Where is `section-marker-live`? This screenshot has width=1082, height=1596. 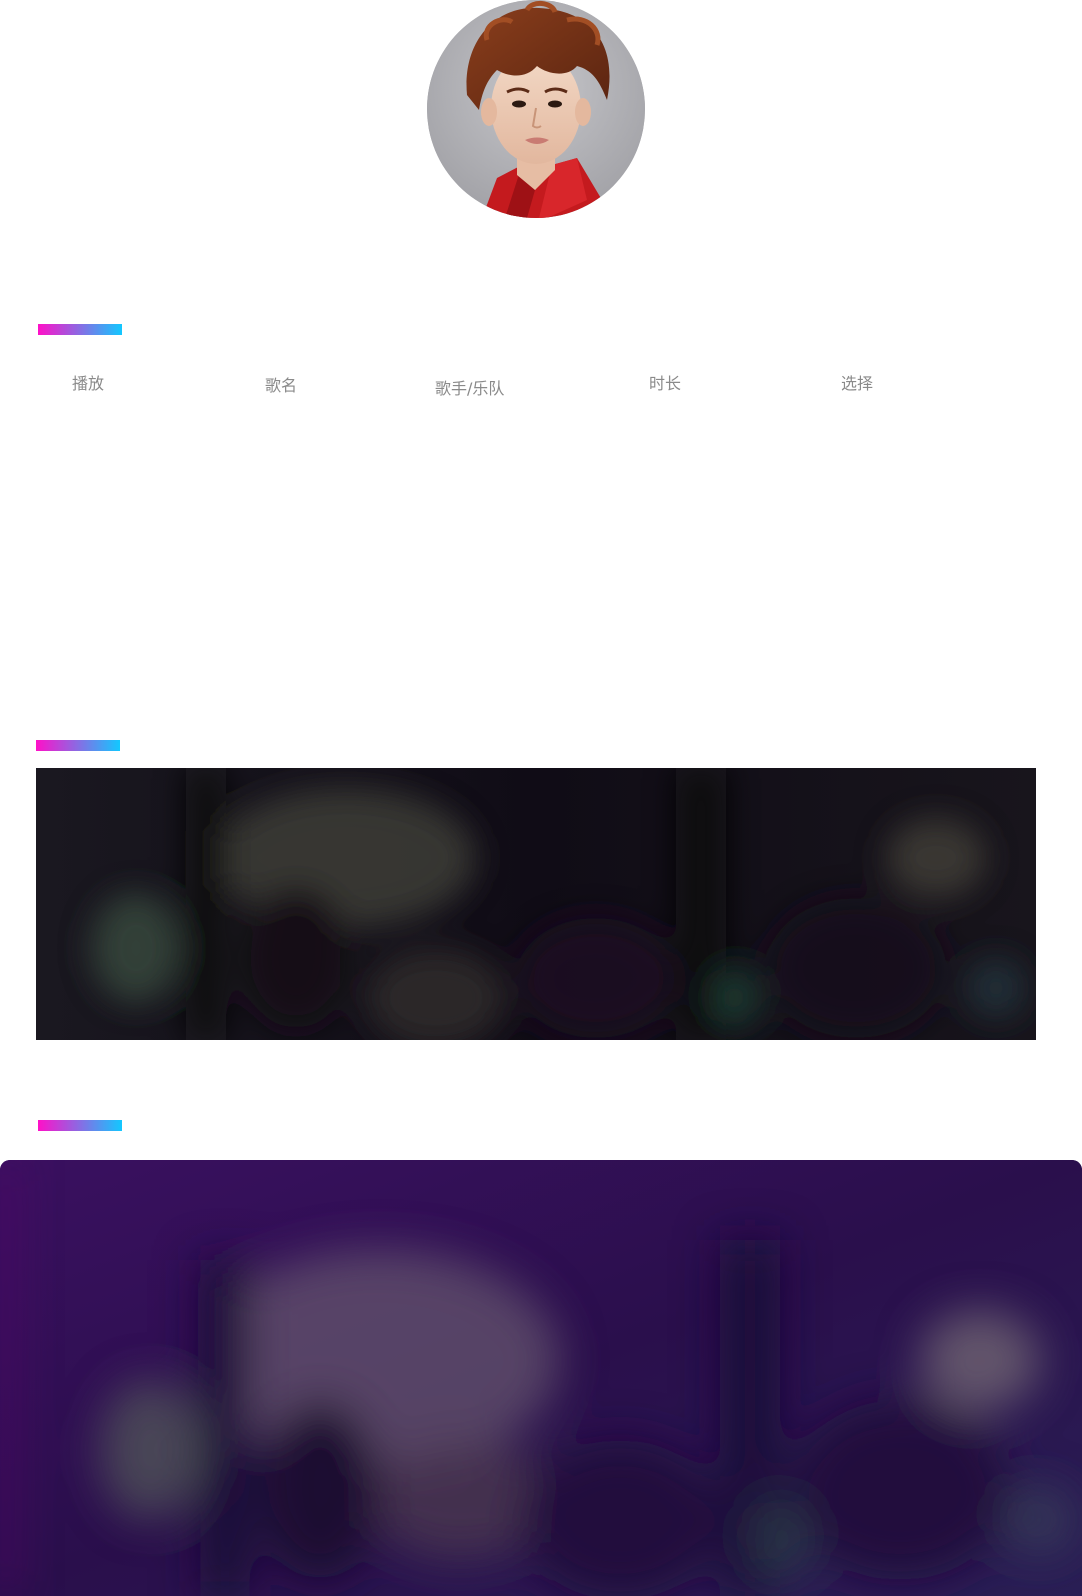 section-marker-live is located at coordinates (80, 1125).